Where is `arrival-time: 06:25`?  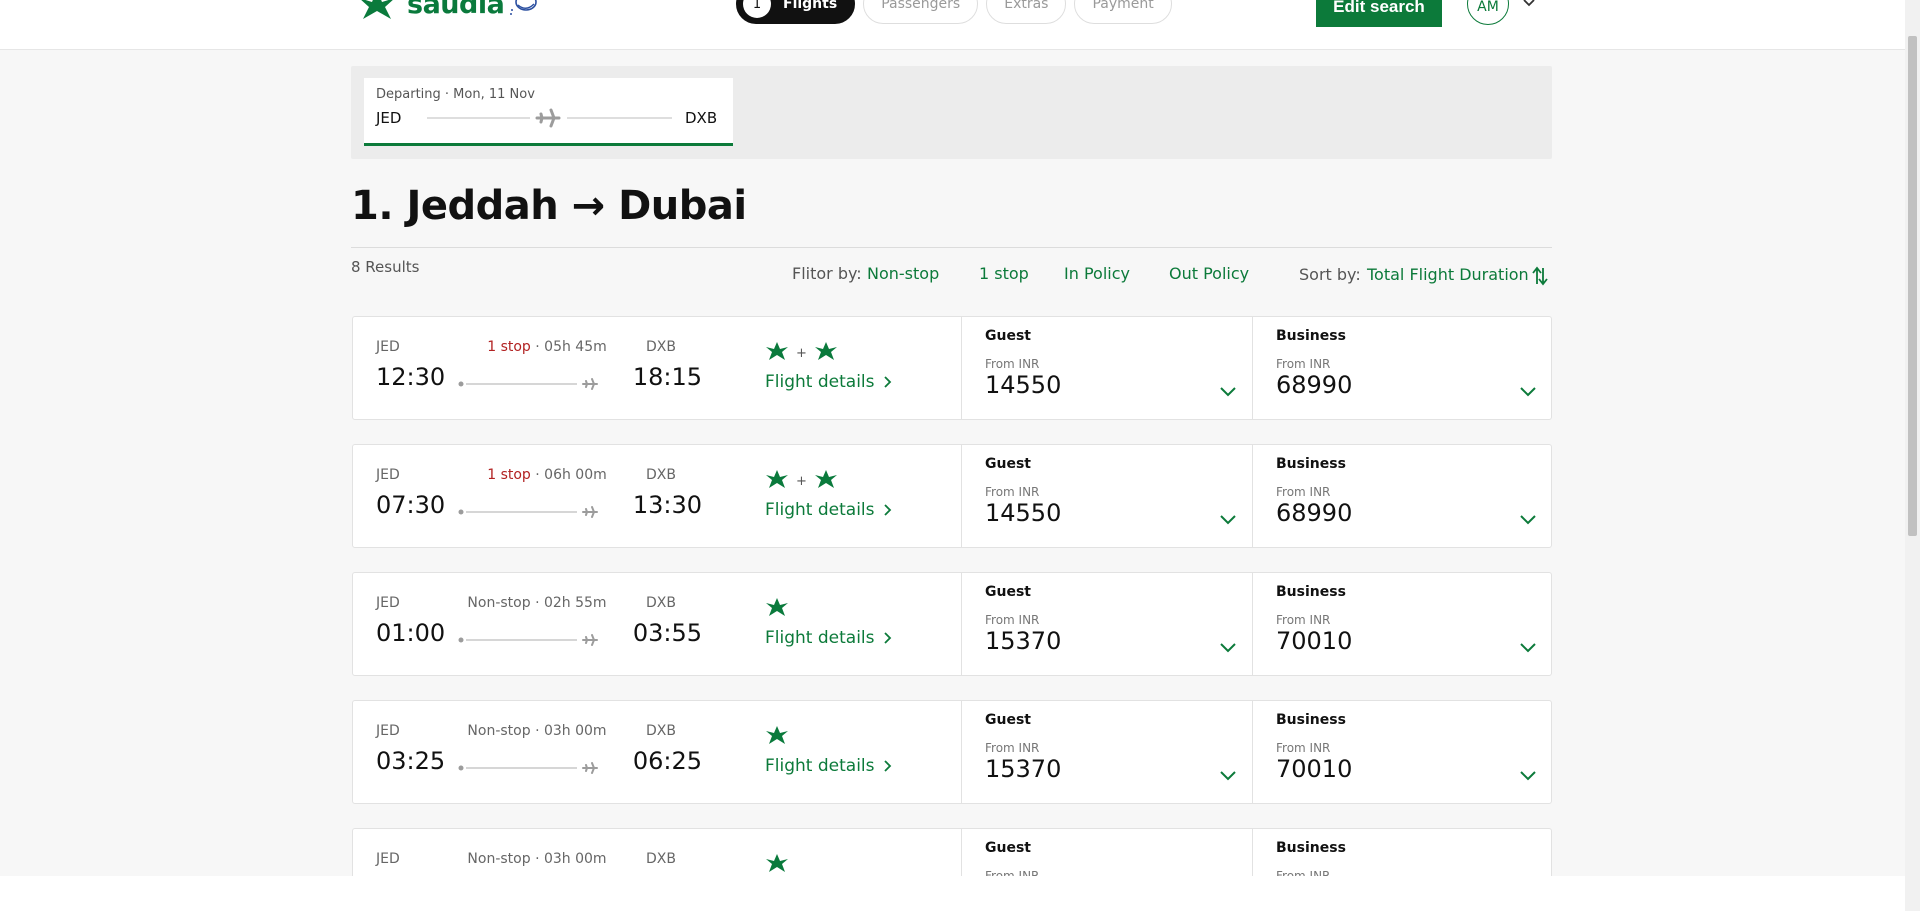 arrival-time: 06:25 is located at coordinates (667, 761).